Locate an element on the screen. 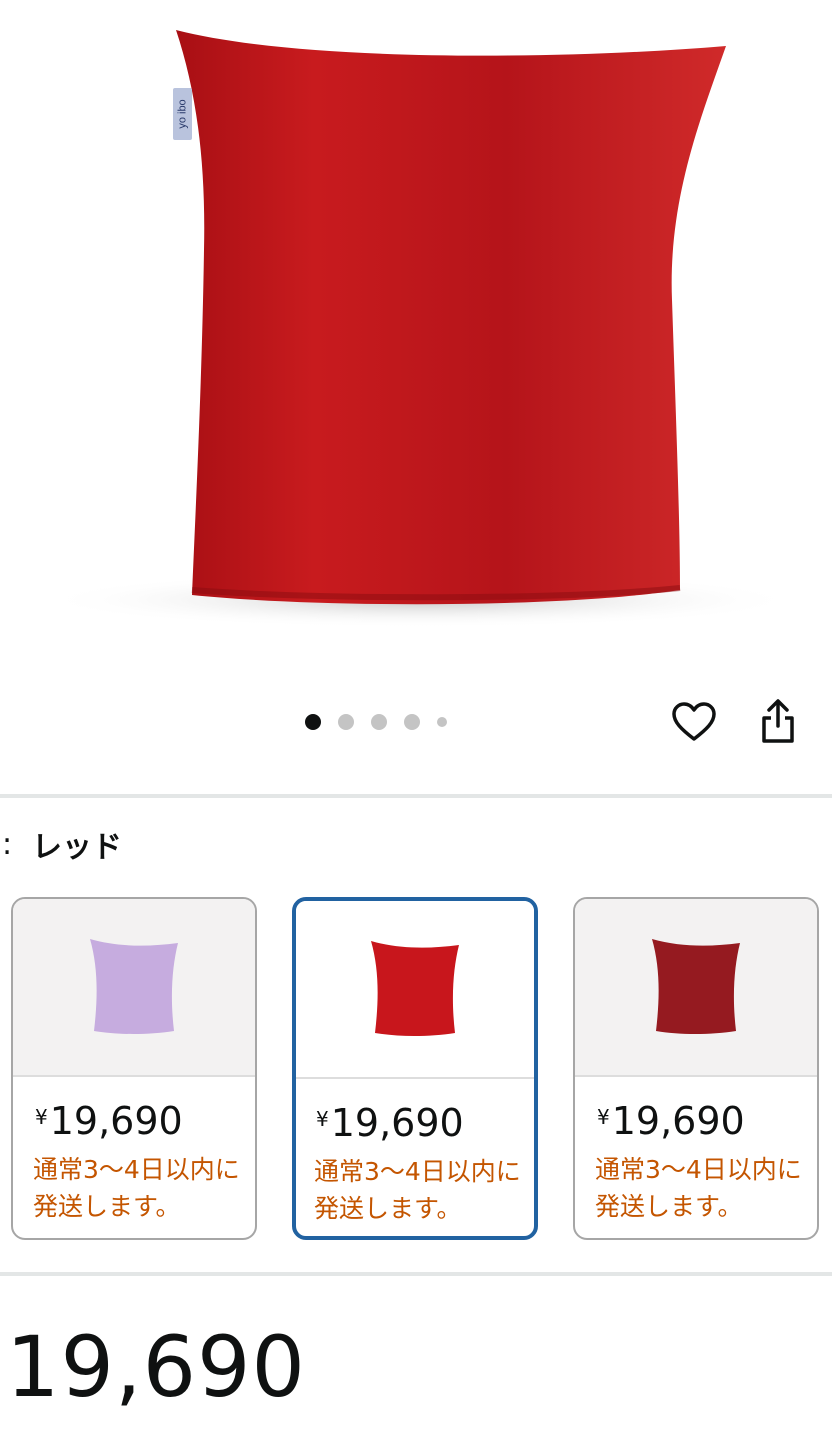 The height and width of the screenshot is (1440, 832). carousel-indicator is located at coordinates (376, 722).